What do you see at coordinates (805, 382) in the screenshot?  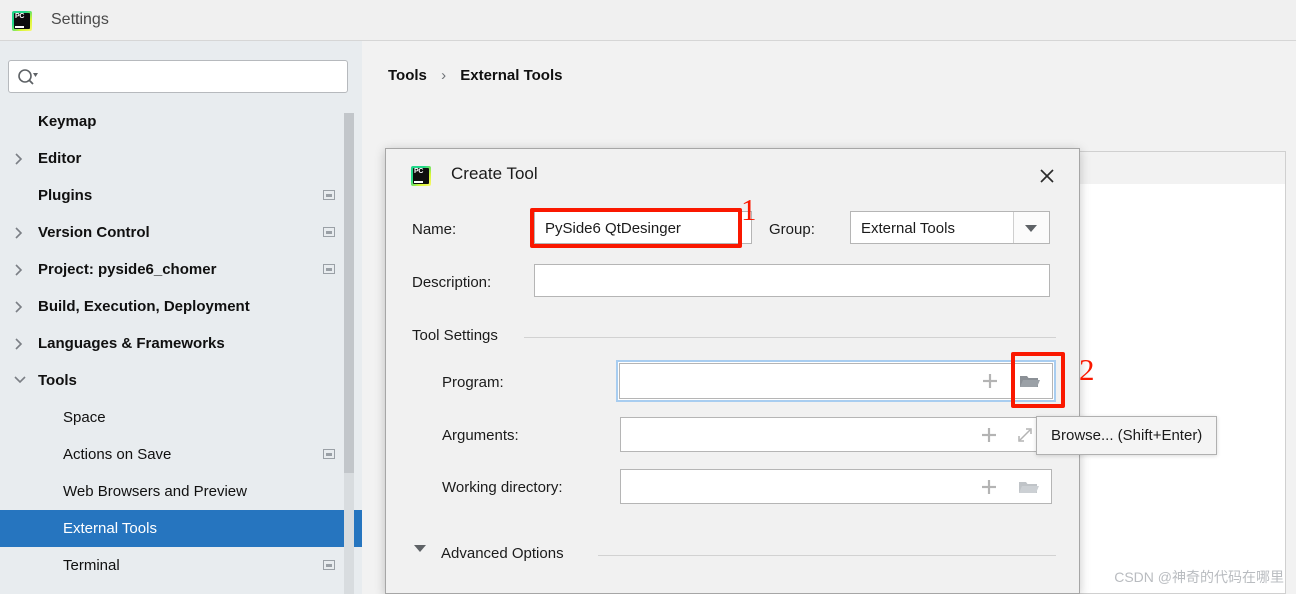 I see `program-input` at bounding box center [805, 382].